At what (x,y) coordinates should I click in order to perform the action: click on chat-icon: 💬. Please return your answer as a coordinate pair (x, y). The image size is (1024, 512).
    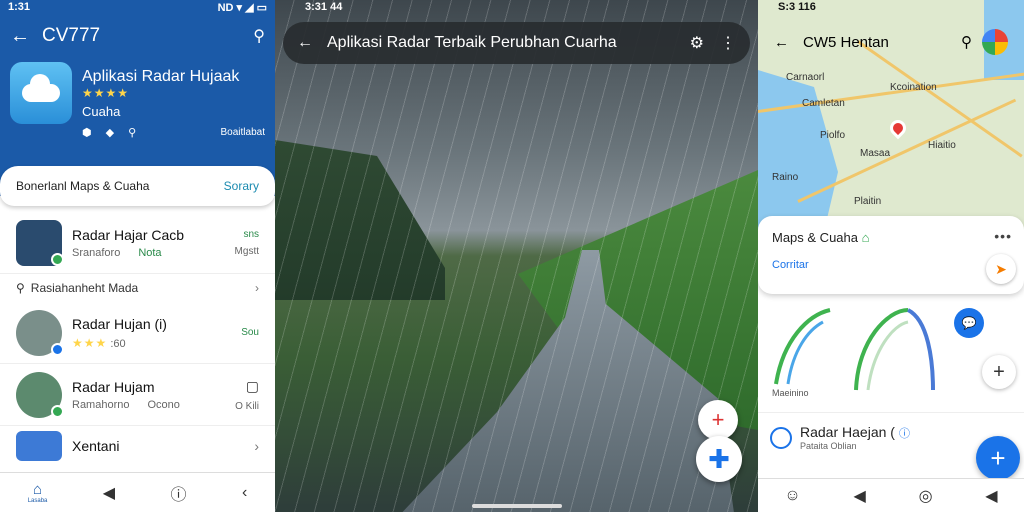
    Looking at the image, I should click on (969, 323).